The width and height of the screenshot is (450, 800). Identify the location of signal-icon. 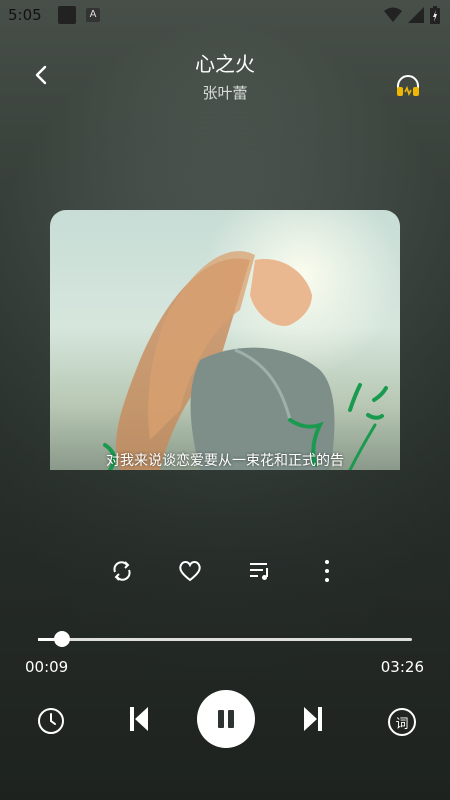
(416, 15).